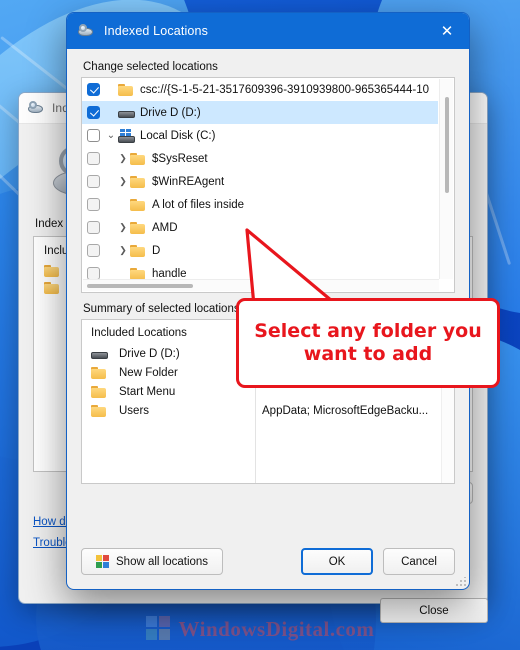  I want to click on summary-row: Drive D (D:), so click(173, 353).